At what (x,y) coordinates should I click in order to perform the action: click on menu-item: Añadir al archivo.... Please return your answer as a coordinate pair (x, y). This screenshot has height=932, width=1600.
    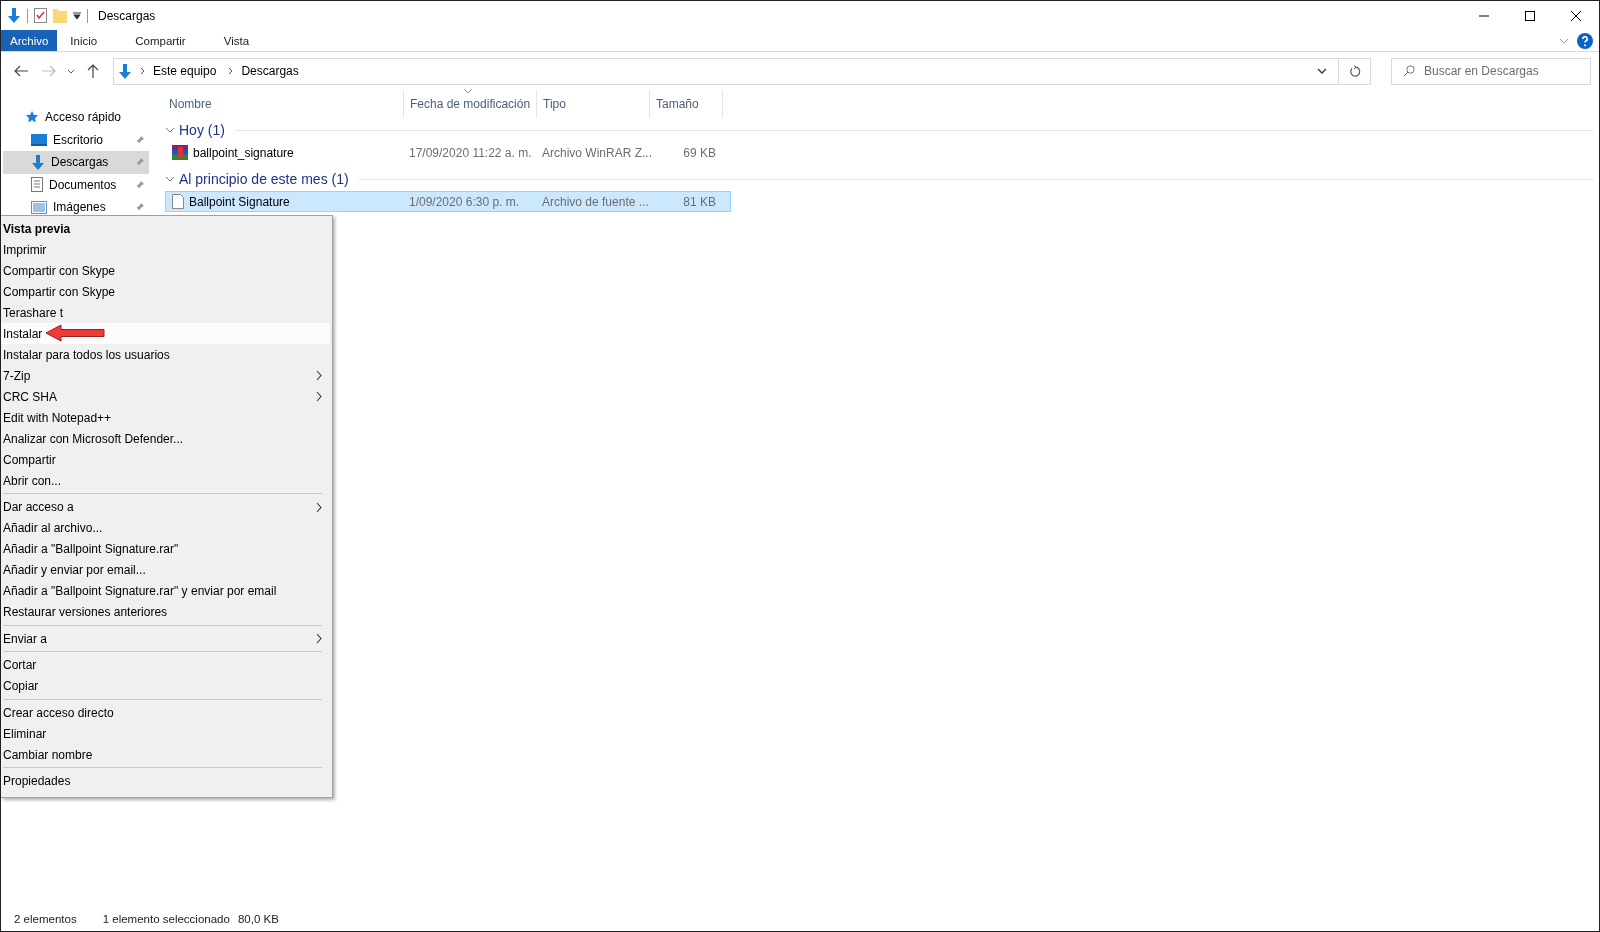
    Looking at the image, I should click on (165, 528).